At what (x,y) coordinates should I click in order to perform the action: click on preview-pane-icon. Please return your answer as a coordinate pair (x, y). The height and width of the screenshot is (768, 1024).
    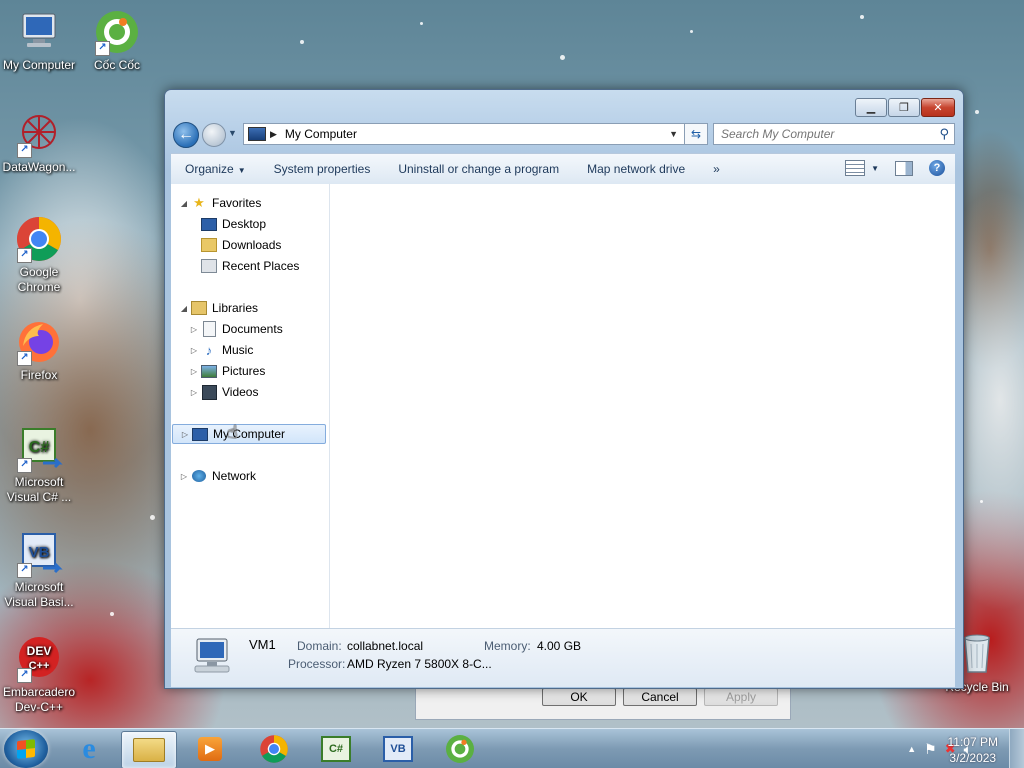
    Looking at the image, I should click on (904, 168).